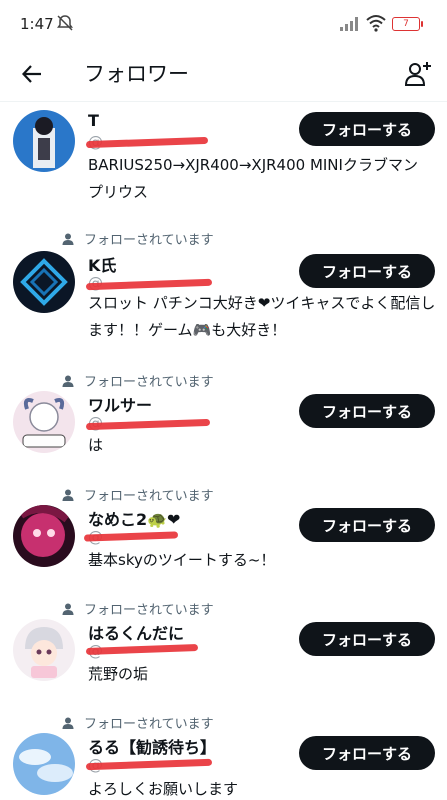 This screenshot has width=447, height=800. Describe the element at coordinates (136, 74) in the screenshot. I see `page-title: フォロワー` at that location.